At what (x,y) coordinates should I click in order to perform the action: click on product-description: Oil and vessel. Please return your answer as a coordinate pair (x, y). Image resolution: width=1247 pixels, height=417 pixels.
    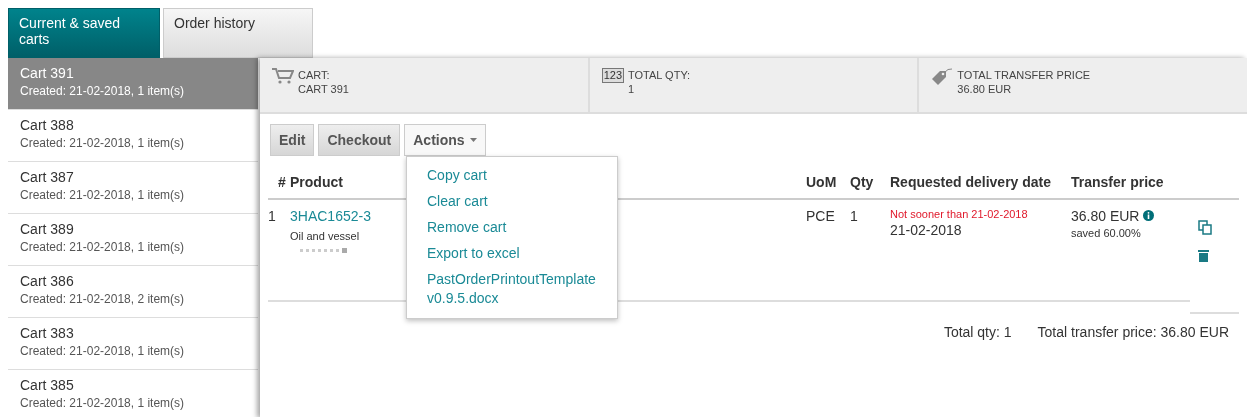
    Looking at the image, I should click on (325, 236).